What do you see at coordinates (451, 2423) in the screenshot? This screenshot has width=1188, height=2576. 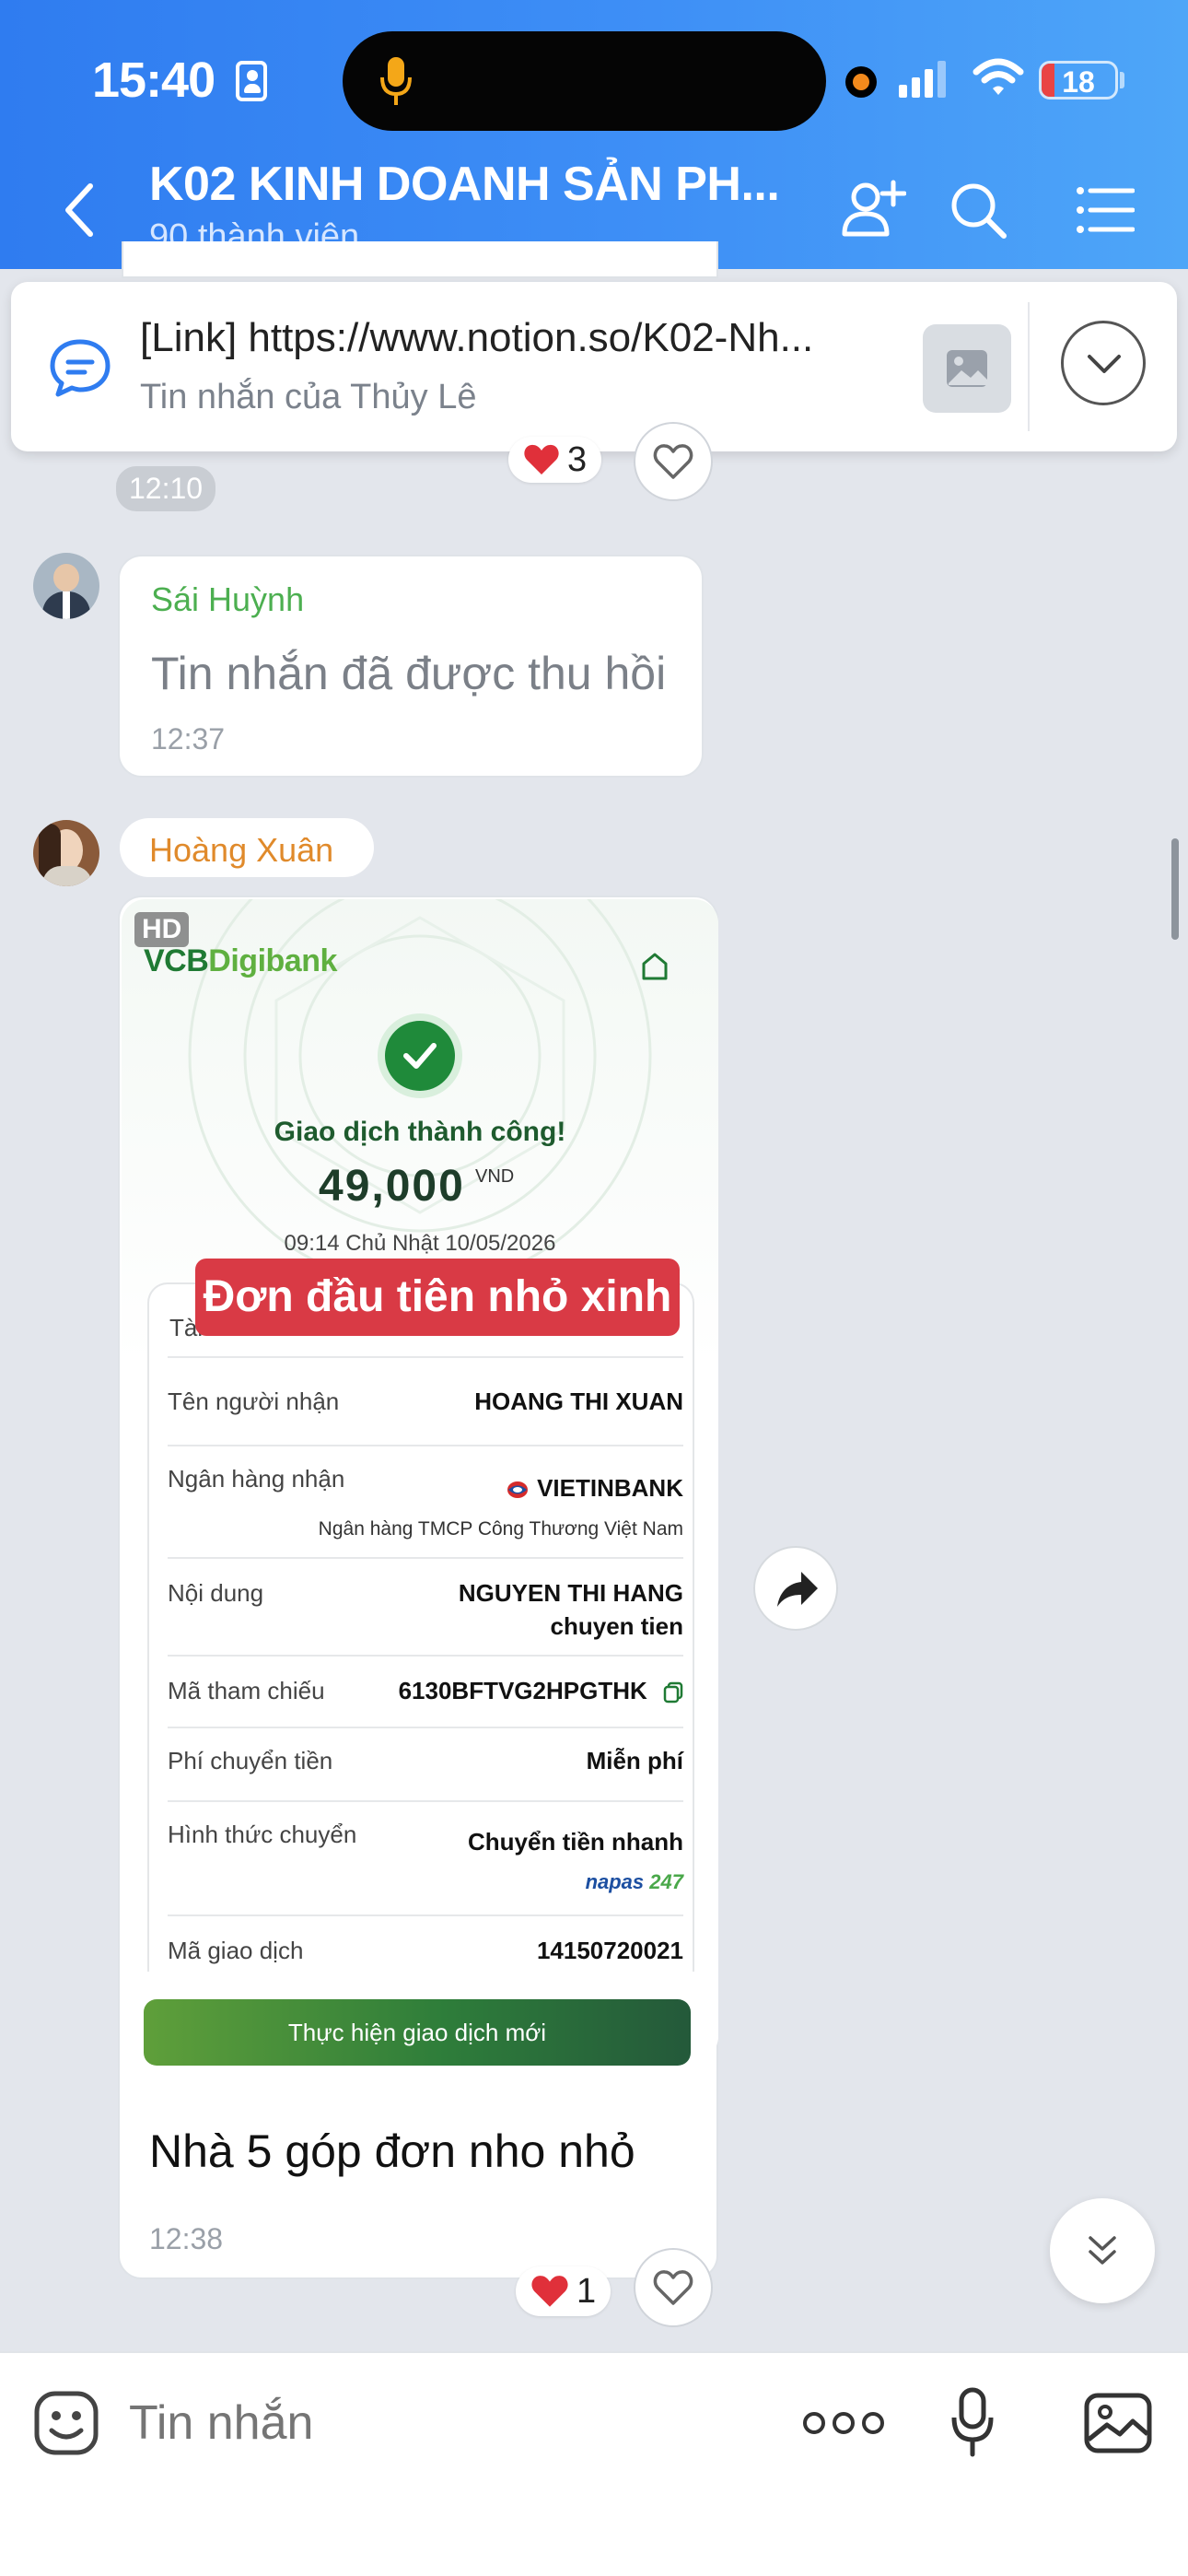 I see `message-input` at bounding box center [451, 2423].